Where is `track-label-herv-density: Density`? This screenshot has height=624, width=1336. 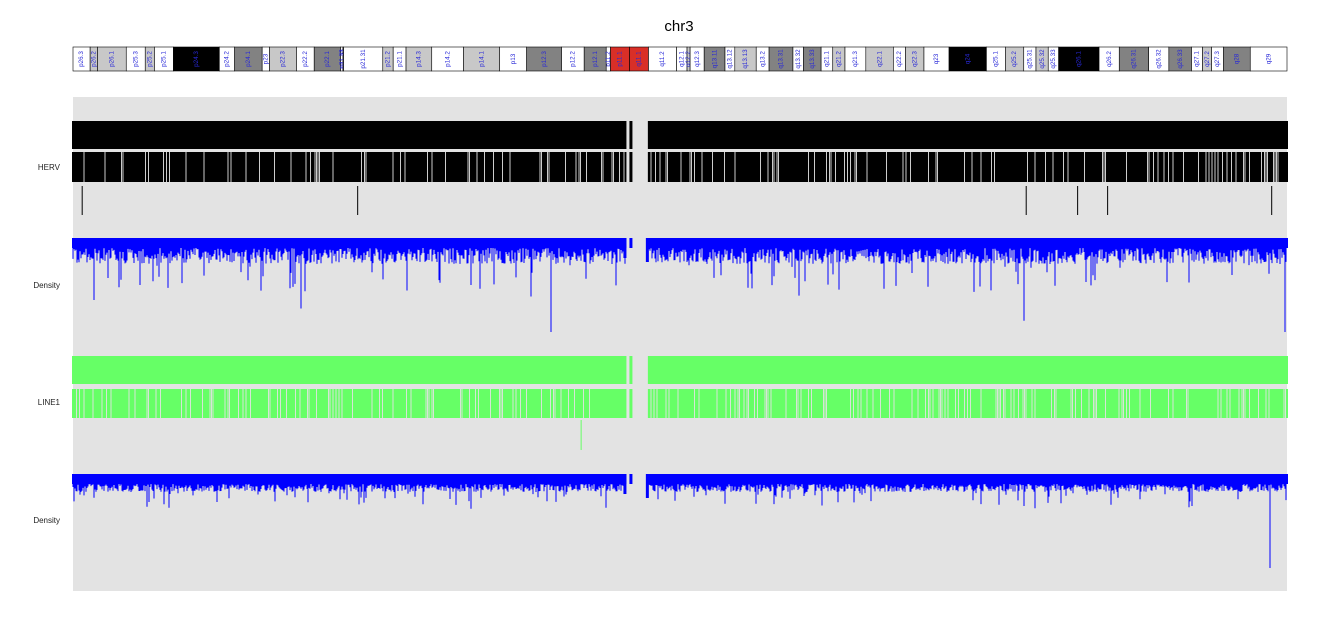
track-label-herv-density: Density is located at coordinates (46, 285).